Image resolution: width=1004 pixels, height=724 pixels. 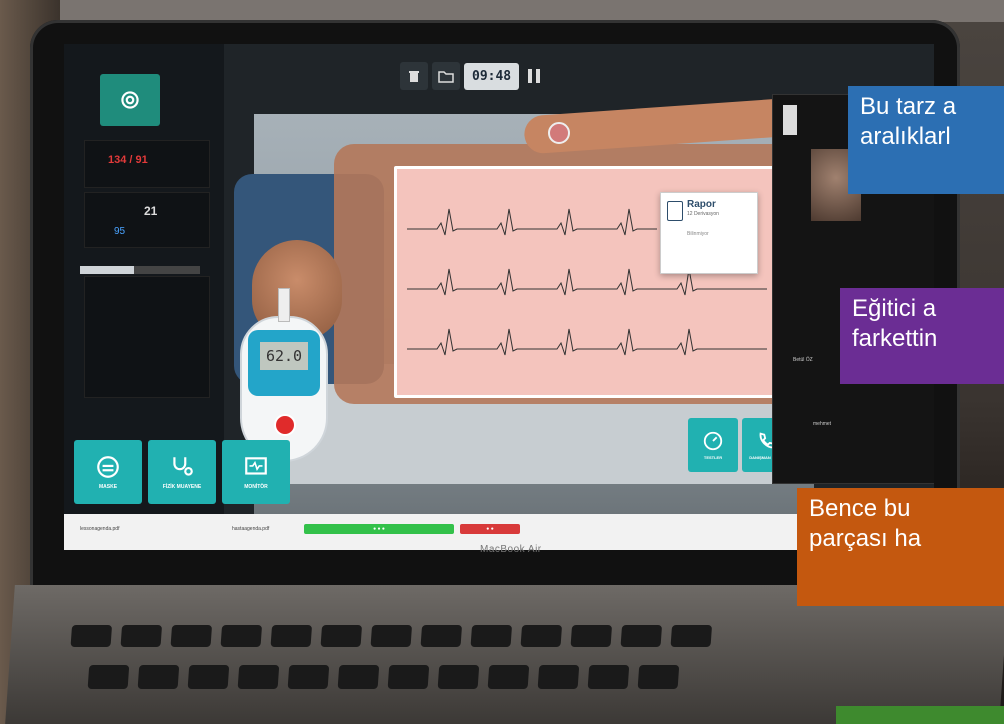 What do you see at coordinates (803, 360) in the screenshot?
I see `participant-name-1: Betül ÖZ` at bounding box center [803, 360].